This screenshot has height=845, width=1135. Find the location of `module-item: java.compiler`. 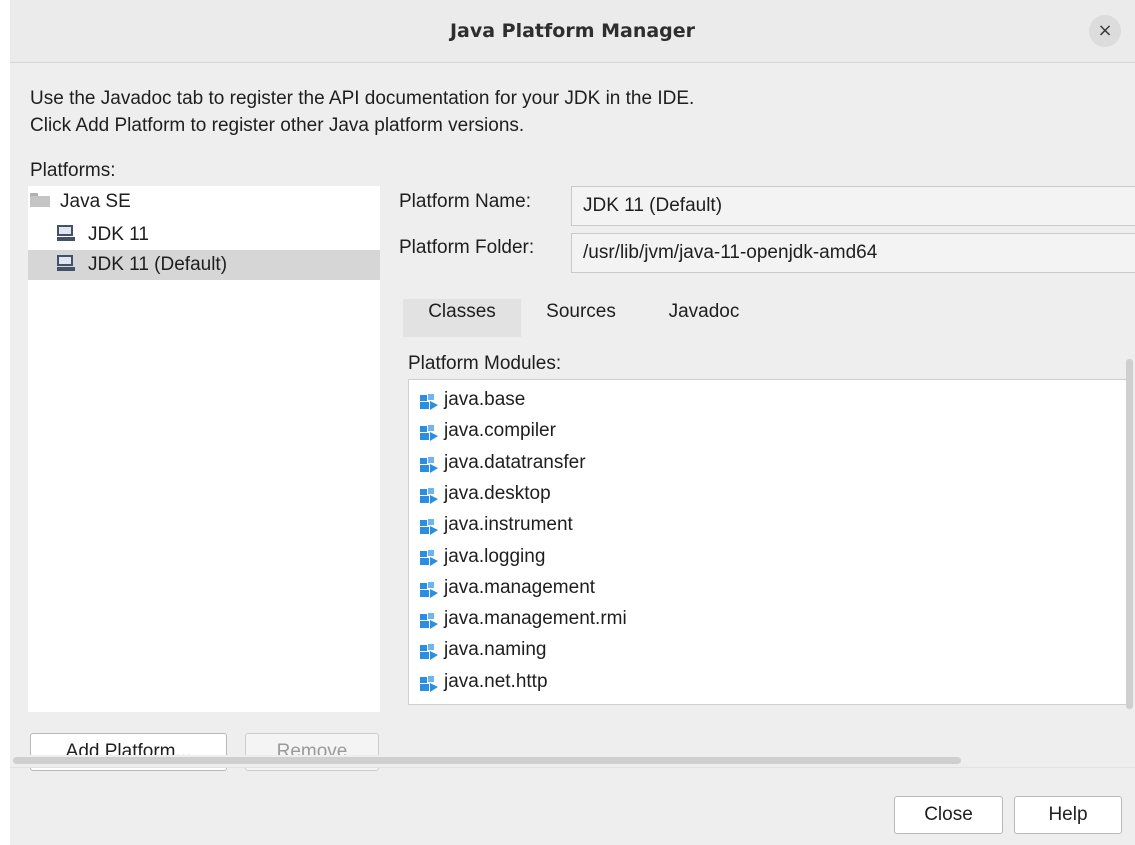

module-item: java.compiler is located at coordinates (487, 430).